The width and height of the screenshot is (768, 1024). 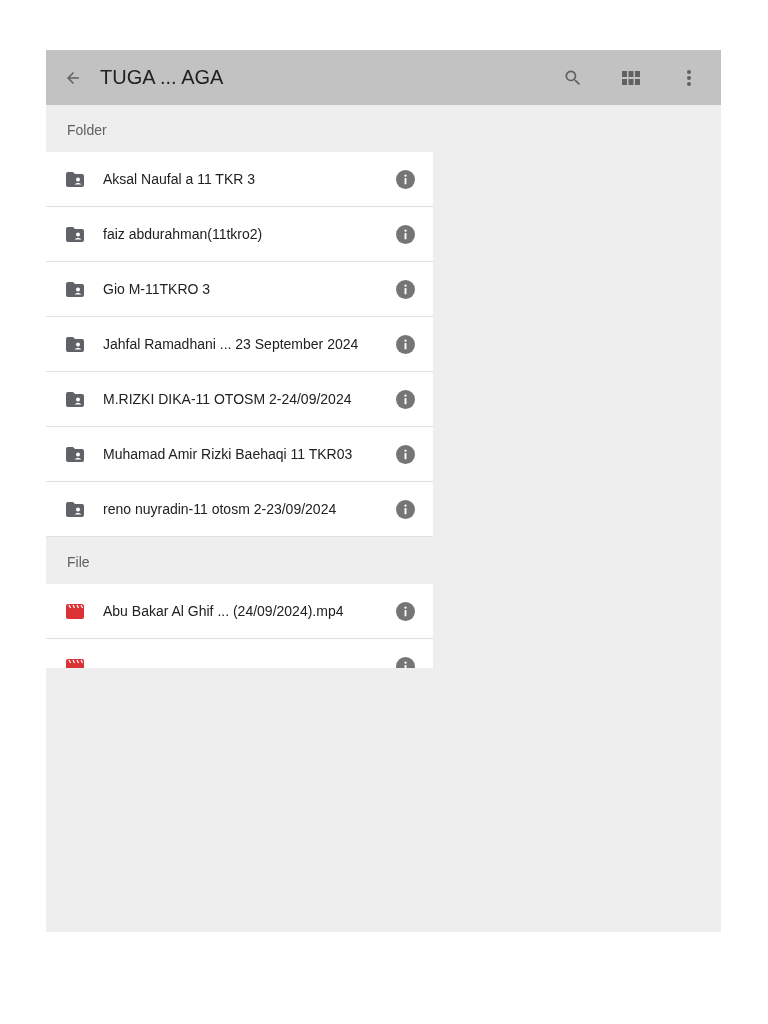 I want to click on grid-icon, so click(x=631, y=77).